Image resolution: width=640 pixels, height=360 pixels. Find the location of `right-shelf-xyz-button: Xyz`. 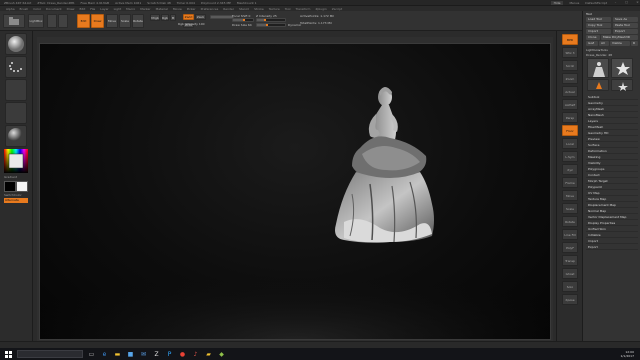

right-shelf-xyz-button: Xyz is located at coordinates (570, 169).